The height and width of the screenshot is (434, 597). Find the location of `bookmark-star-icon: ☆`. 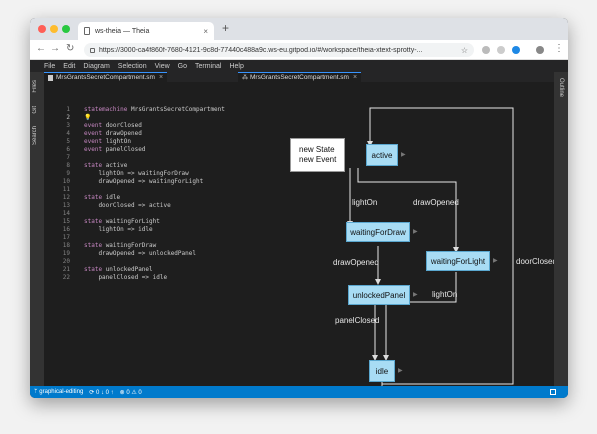

bookmark-star-icon: ☆ is located at coordinates (464, 50).